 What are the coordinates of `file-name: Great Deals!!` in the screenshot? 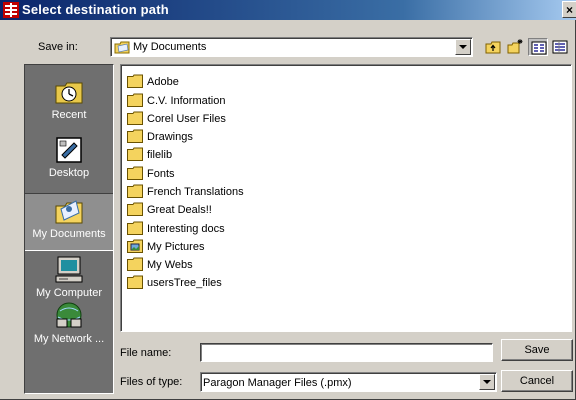 It's located at (179, 210).